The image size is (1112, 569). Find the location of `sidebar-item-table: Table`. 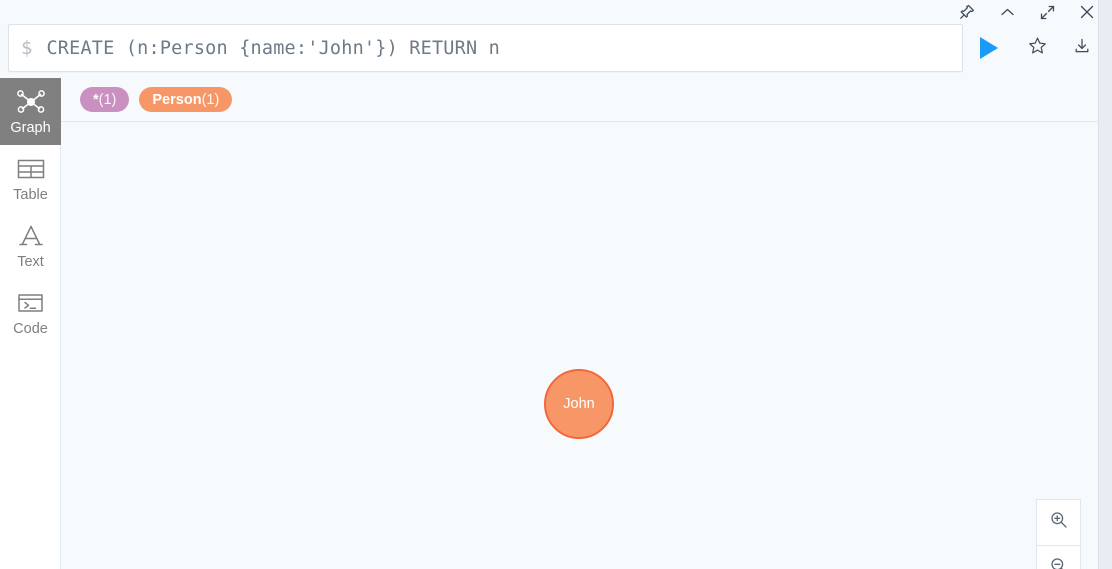

sidebar-item-table: Table is located at coordinates (30, 178).